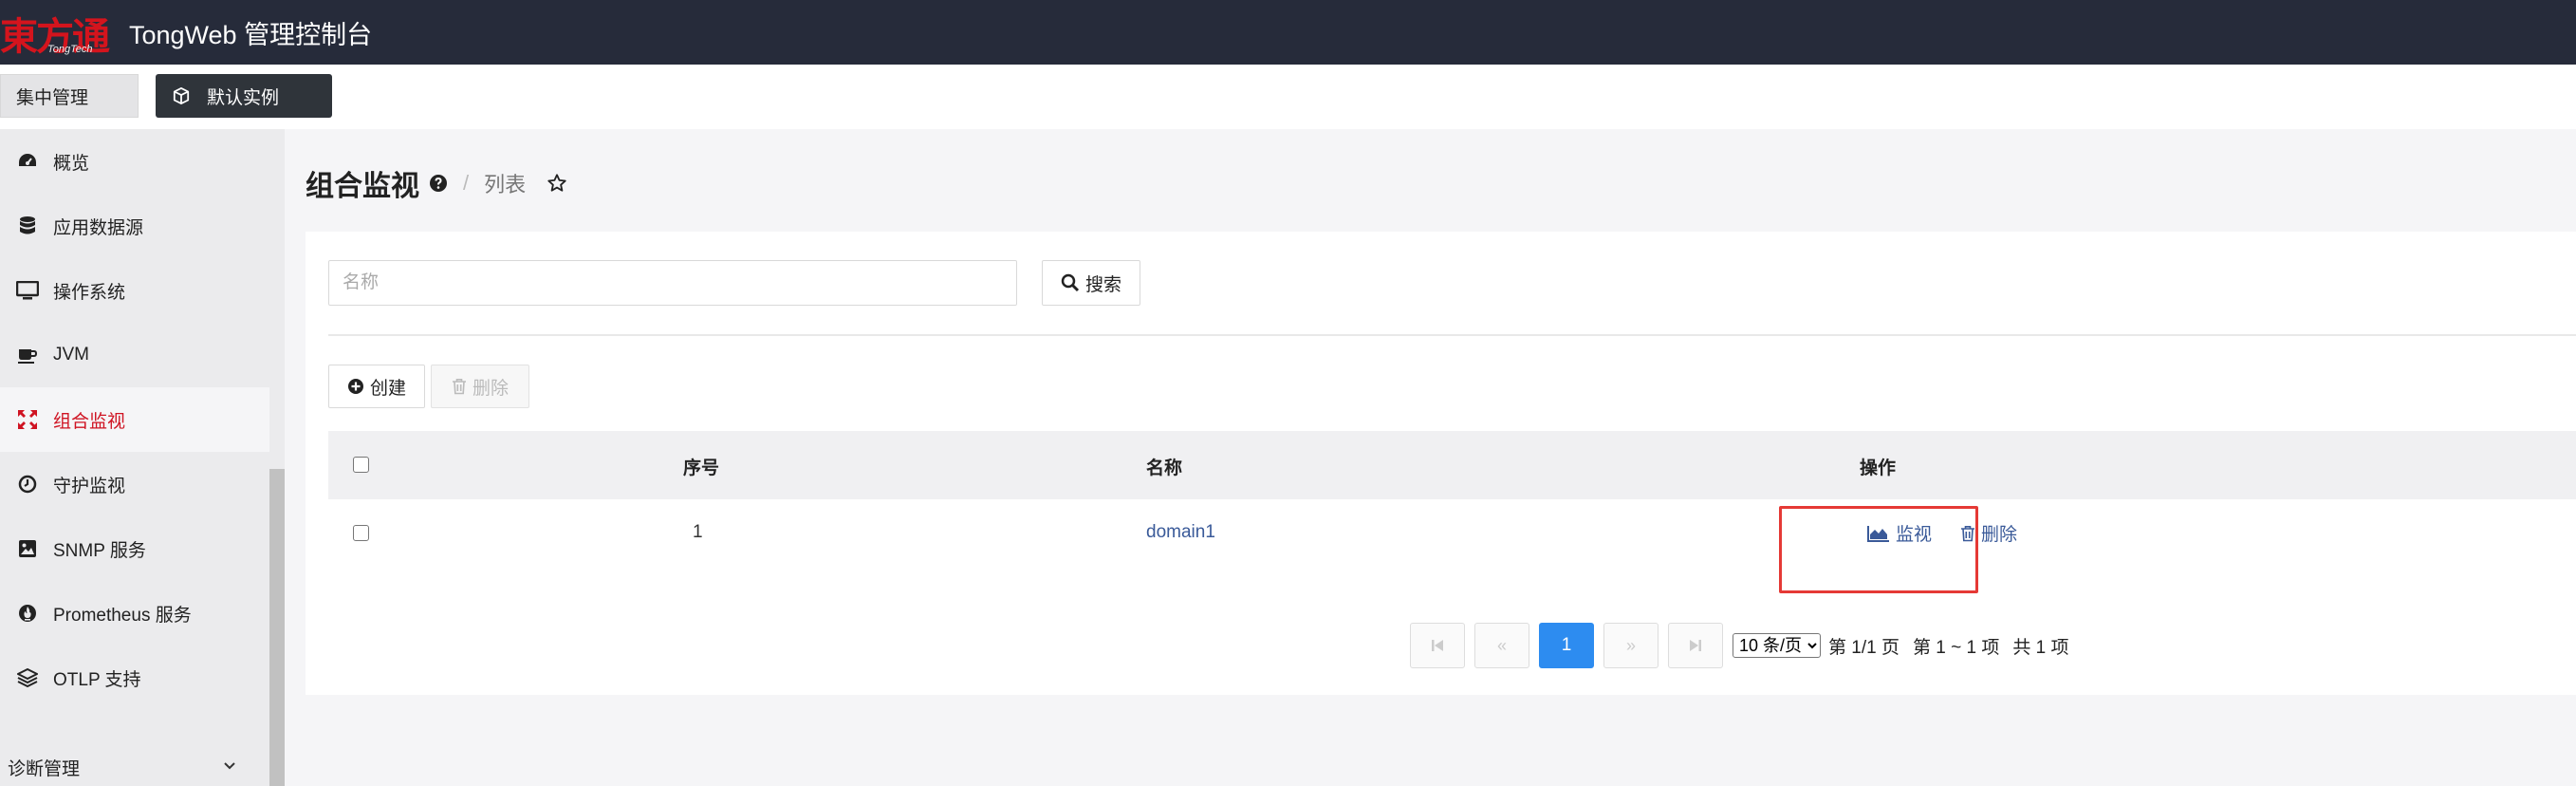  What do you see at coordinates (1452, 533) in the screenshot?
I see `table-row: 1 domain1 监视 删除` at bounding box center [1452, 533].